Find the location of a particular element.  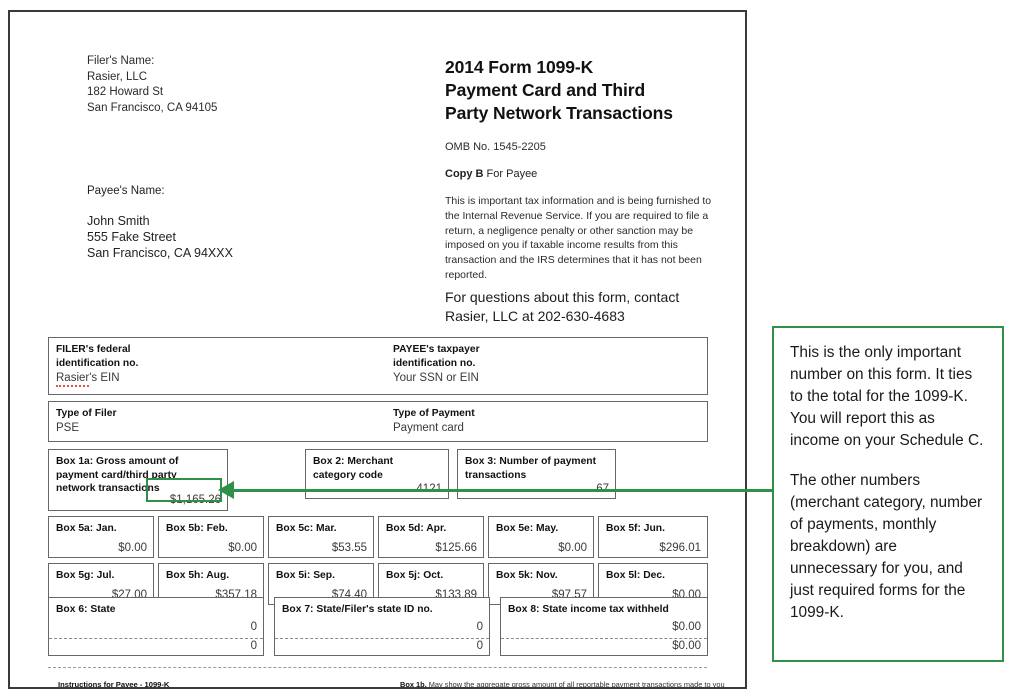

filer-city-state-zip: San Francisco, CA 94105 is located at coordinates (152, 107).